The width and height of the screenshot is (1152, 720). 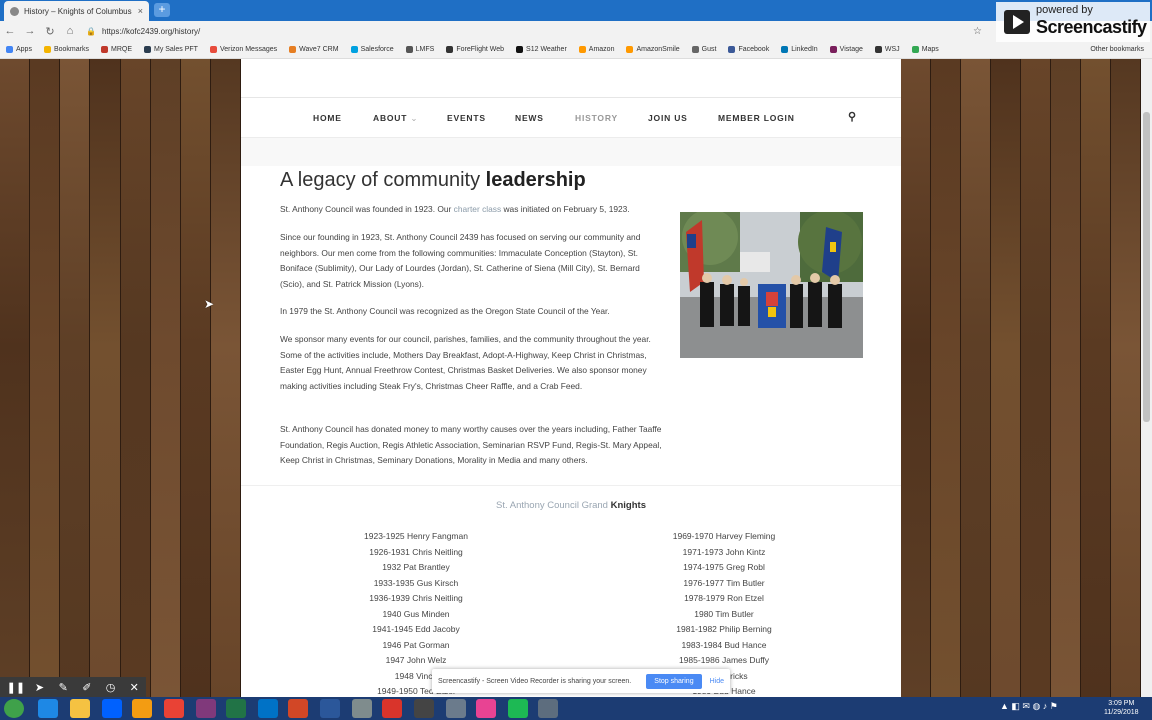 What do you see at coordinates (703, 49) in the screenshot?
I see `bookmark-item: Gust` at bounding box center [703, 49].